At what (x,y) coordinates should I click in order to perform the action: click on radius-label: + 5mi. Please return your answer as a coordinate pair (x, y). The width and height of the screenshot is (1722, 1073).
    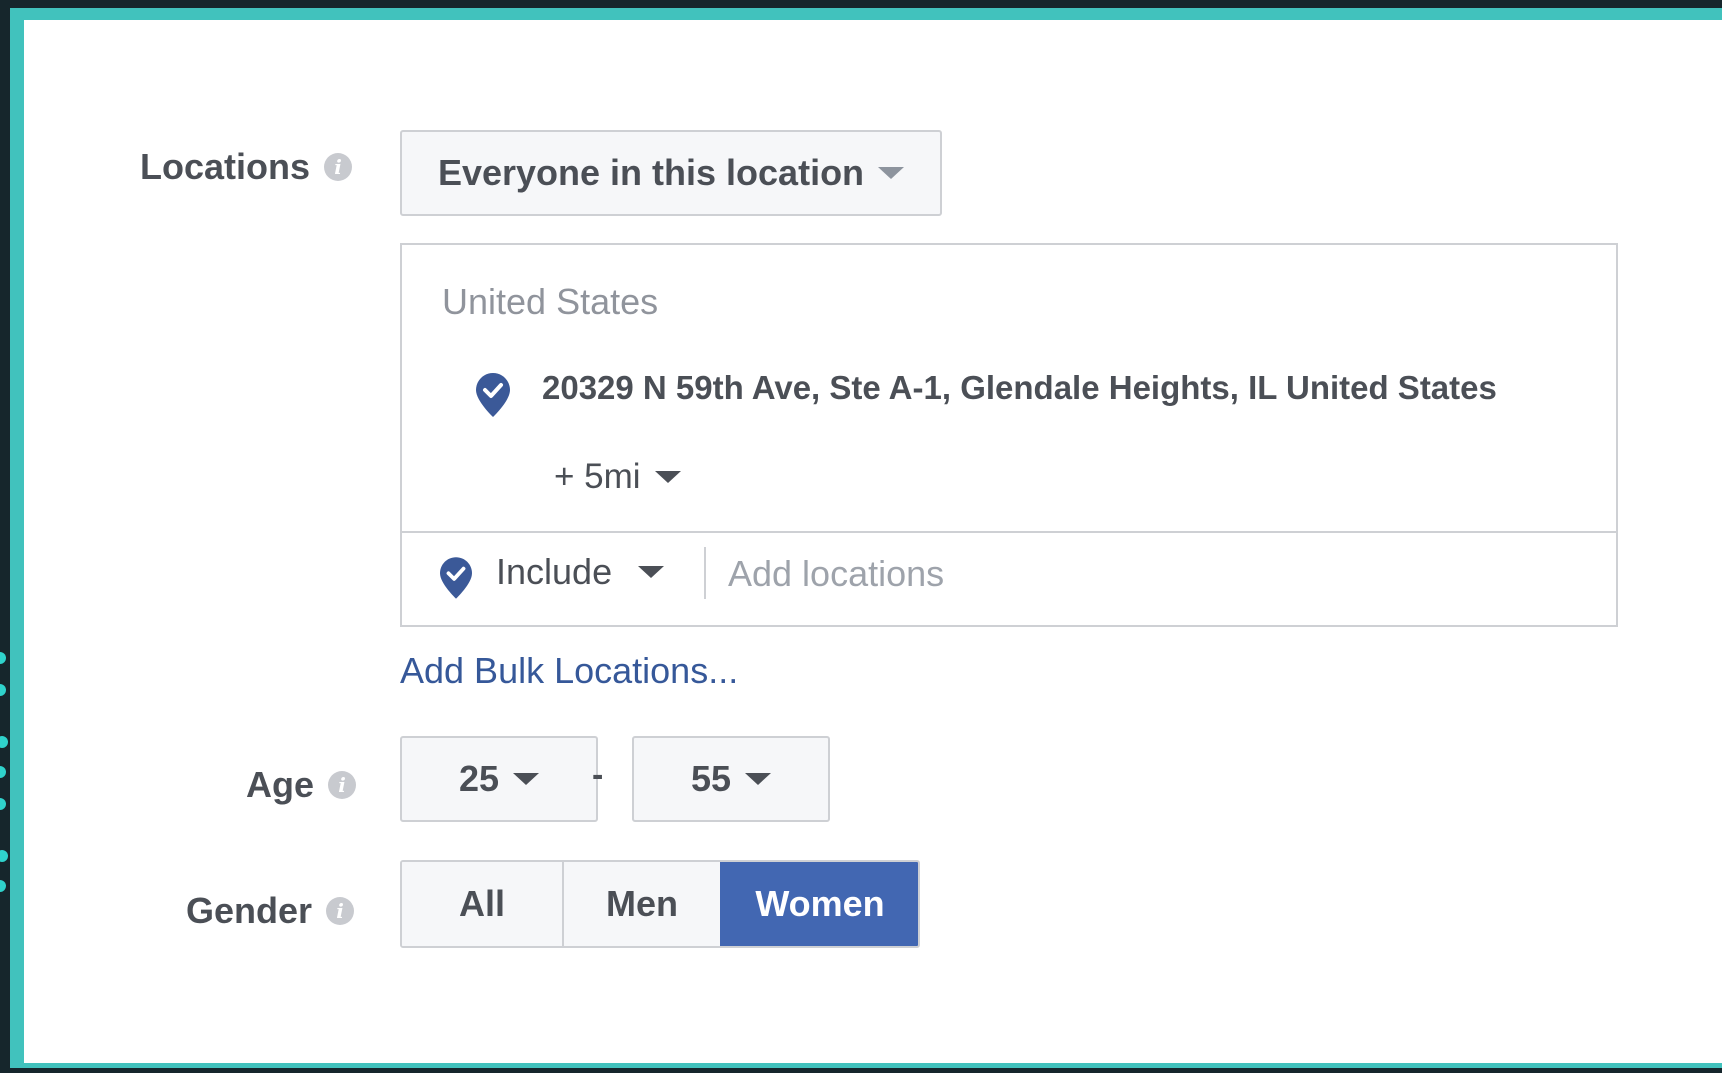
    Looking at the image, I should click on (597, 476).